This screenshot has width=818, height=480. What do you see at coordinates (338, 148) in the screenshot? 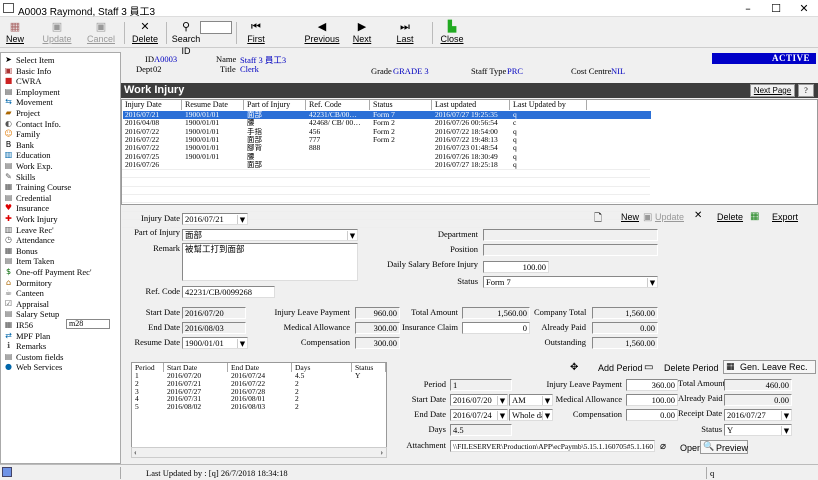
I see `grid-cell: 888` at bounding box center [338, 148].